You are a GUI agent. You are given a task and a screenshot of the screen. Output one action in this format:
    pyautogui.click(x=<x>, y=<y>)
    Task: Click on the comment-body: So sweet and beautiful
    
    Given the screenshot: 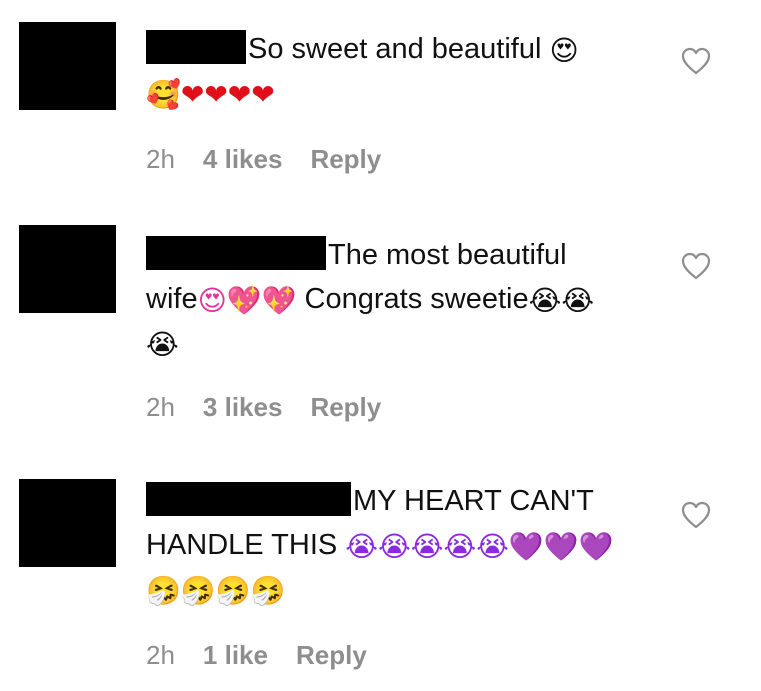 What is the action you would take?
    pyautogui.click(x=395, y=49)
    